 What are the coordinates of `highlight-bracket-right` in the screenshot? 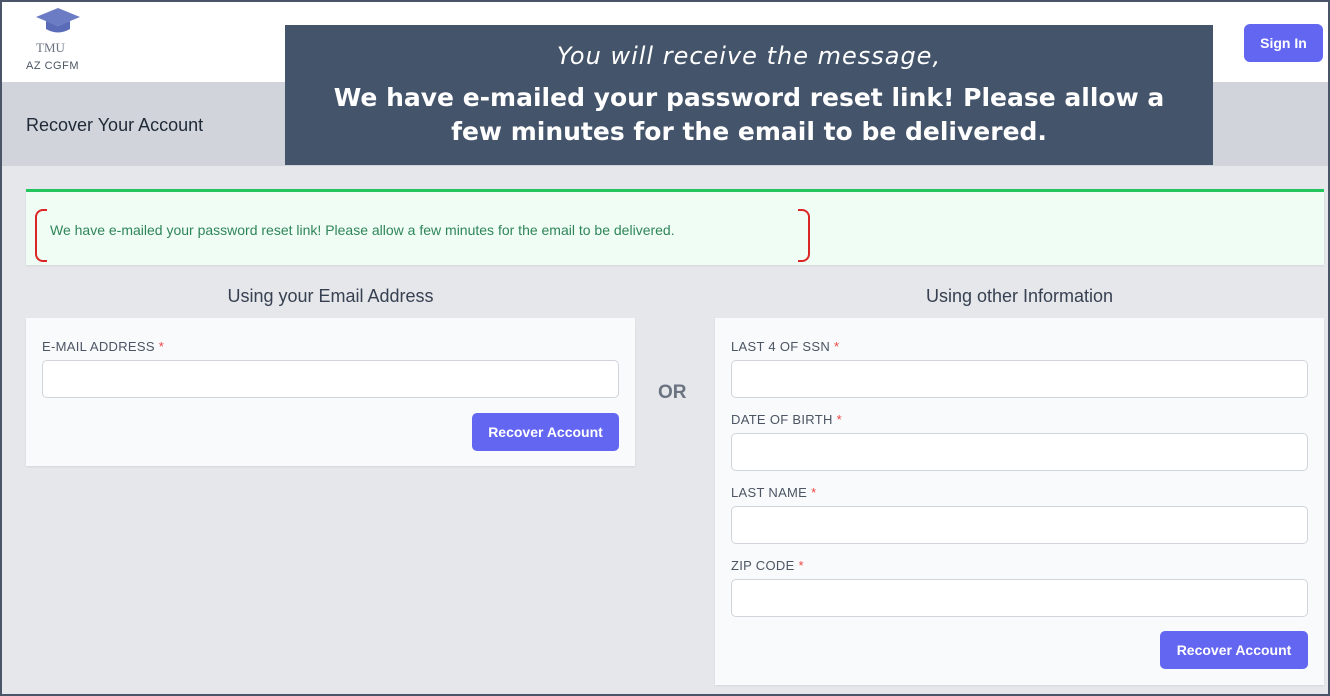 It's located at (804, 235).